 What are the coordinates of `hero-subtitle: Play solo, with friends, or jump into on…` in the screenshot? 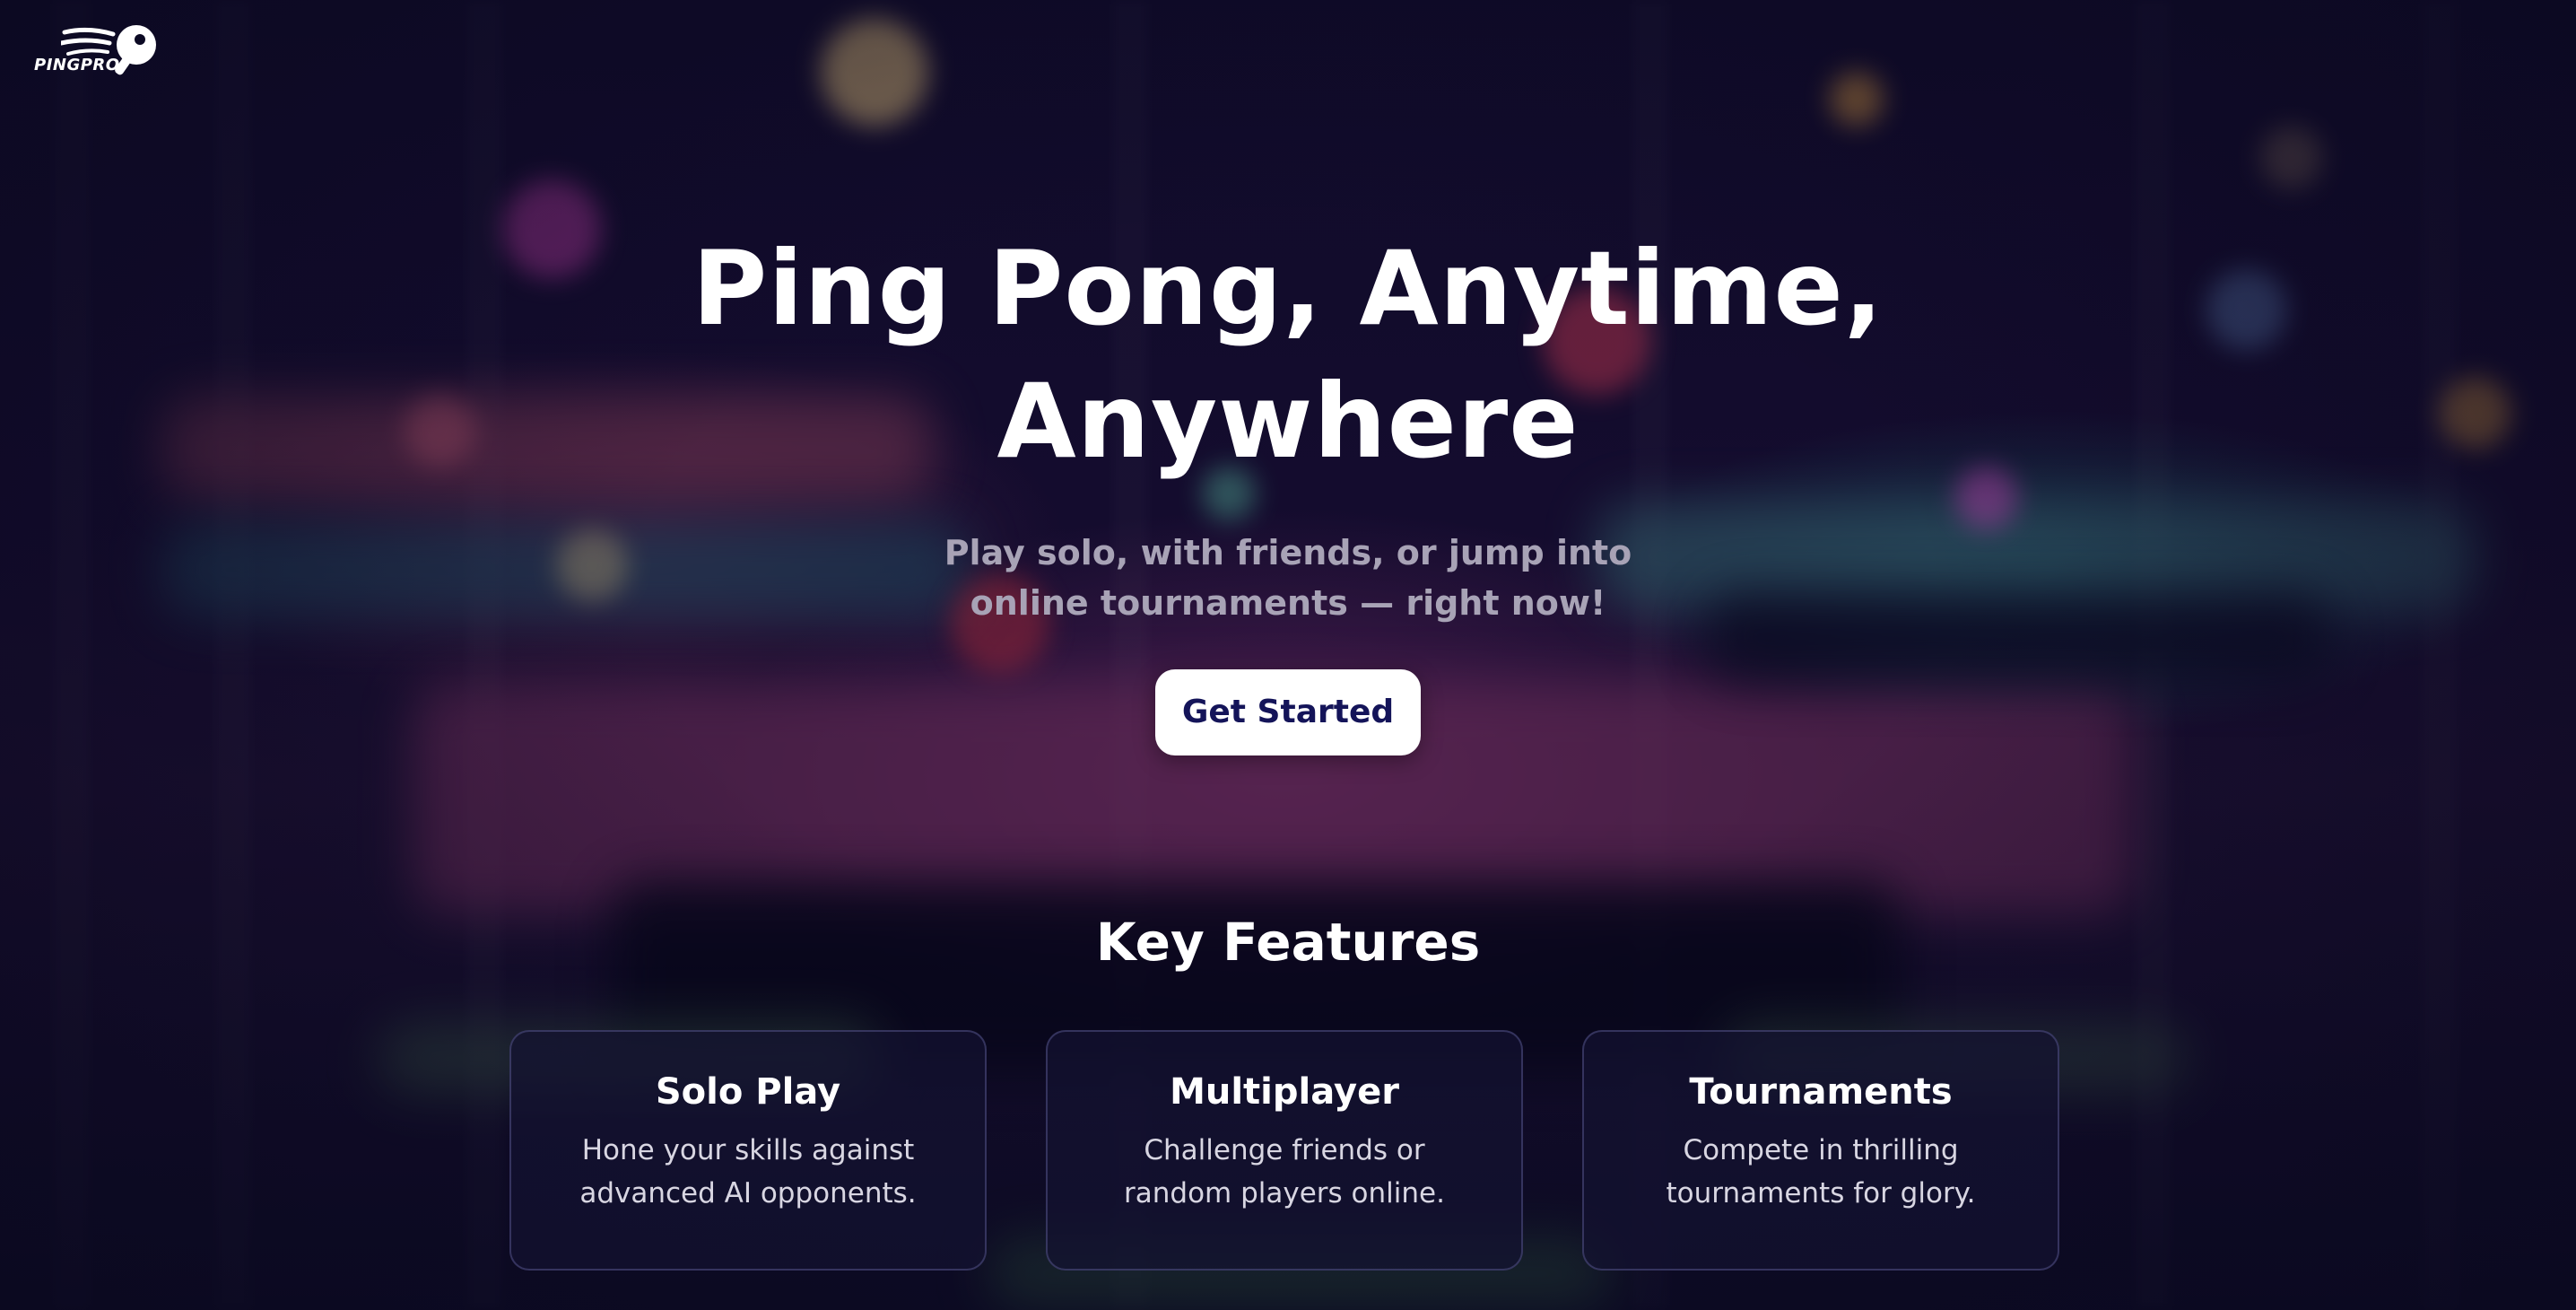 It's located at (1288, 578).